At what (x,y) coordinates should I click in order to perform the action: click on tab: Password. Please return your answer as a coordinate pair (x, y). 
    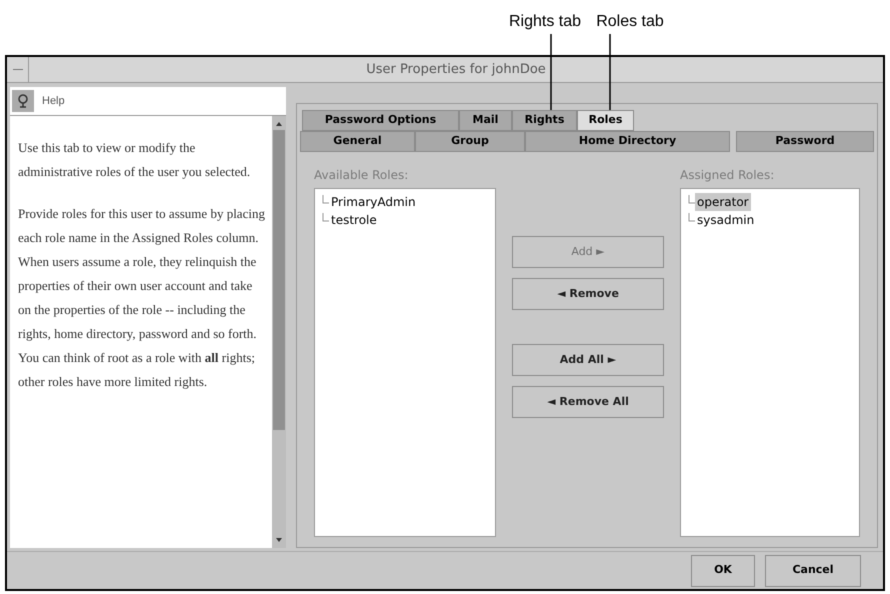
    Looking at the image, I should click on (805, 141).